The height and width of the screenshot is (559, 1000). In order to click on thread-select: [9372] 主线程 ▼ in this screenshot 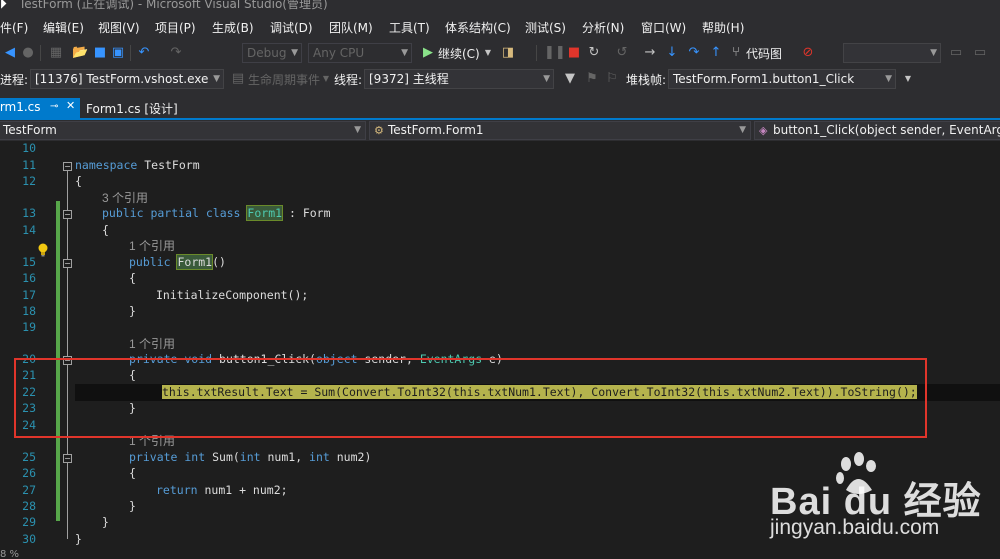, I will do `click(459, 79)`.